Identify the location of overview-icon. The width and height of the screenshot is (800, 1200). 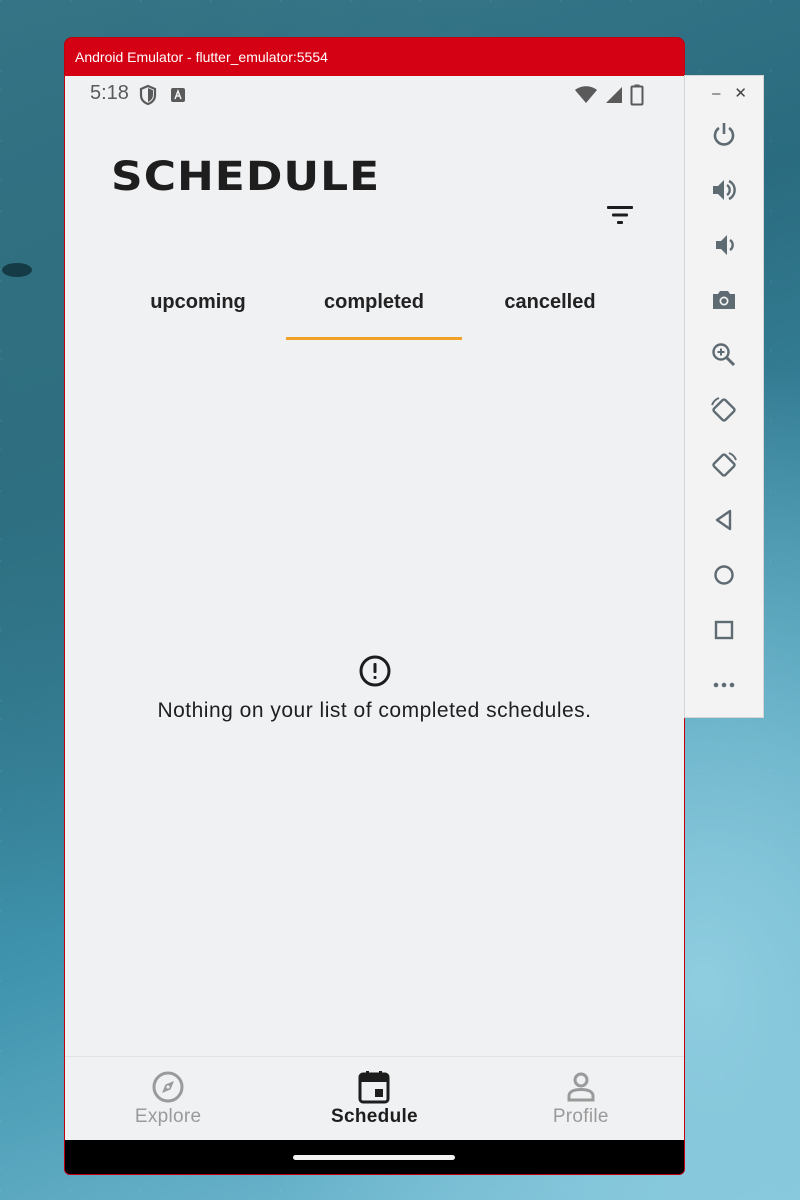
(724, 630).